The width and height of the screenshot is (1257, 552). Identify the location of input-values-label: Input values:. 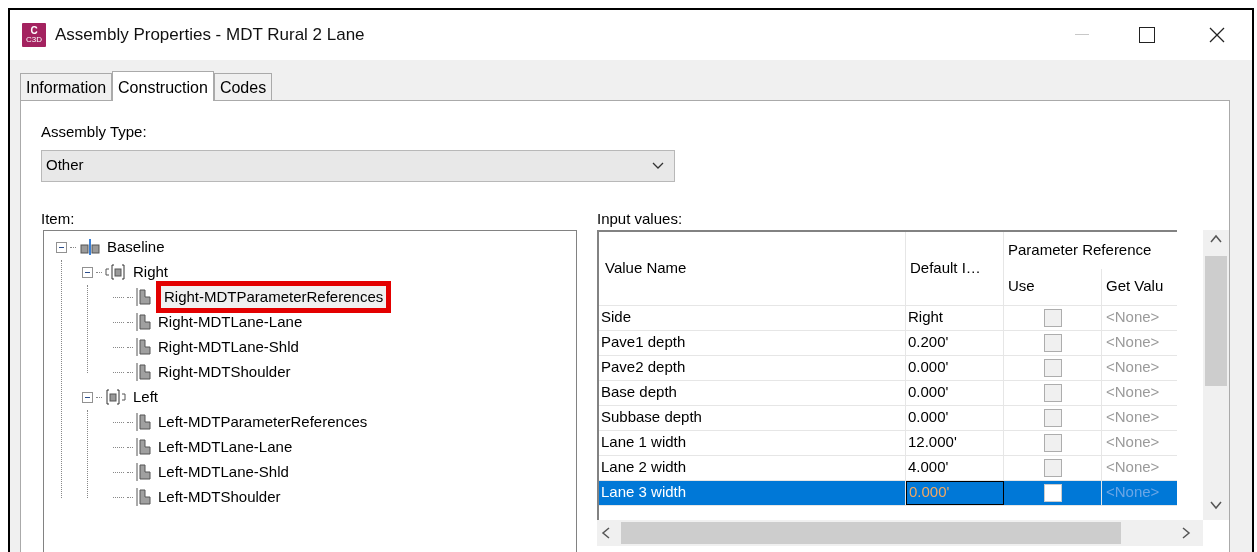
(640, 218).